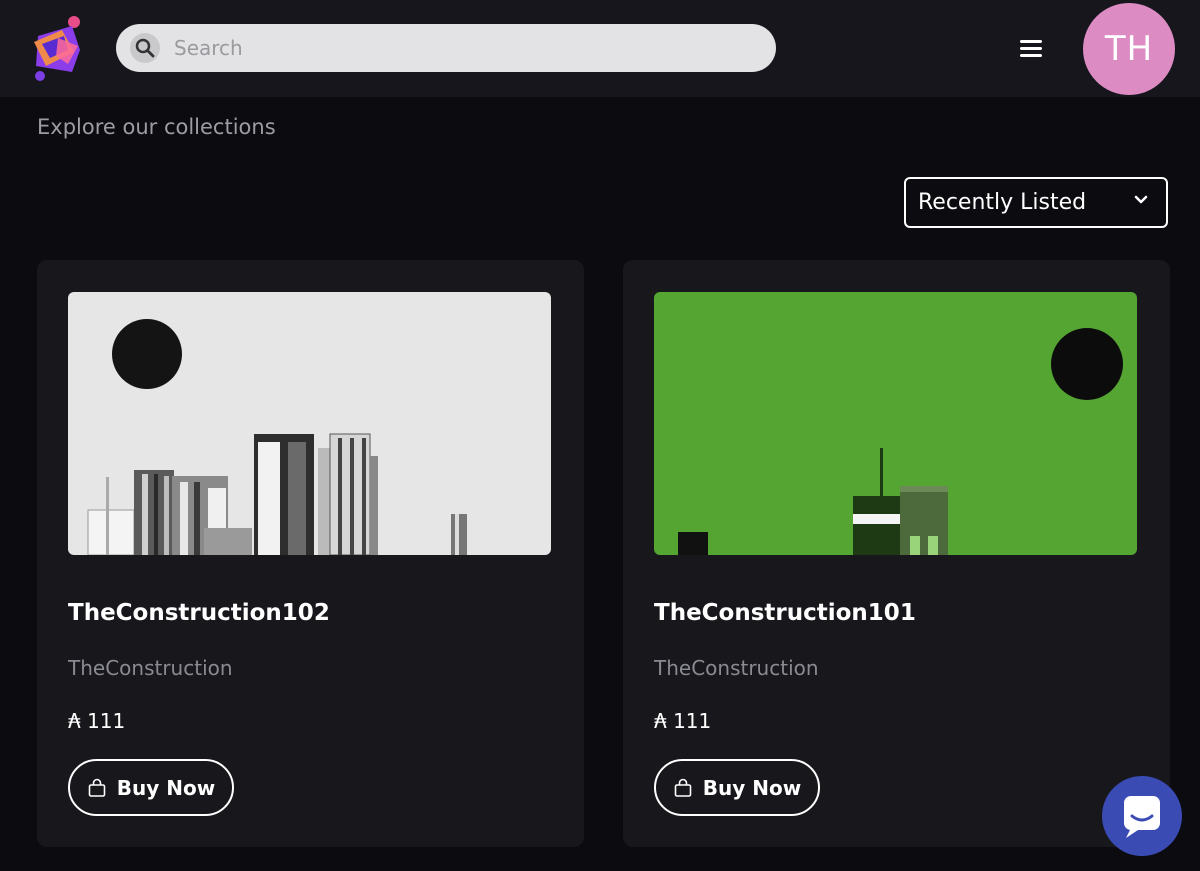  Describe the element at coordinates (1031, 49) in the screenshot. I see `hamburger-menu-icon` at that location.